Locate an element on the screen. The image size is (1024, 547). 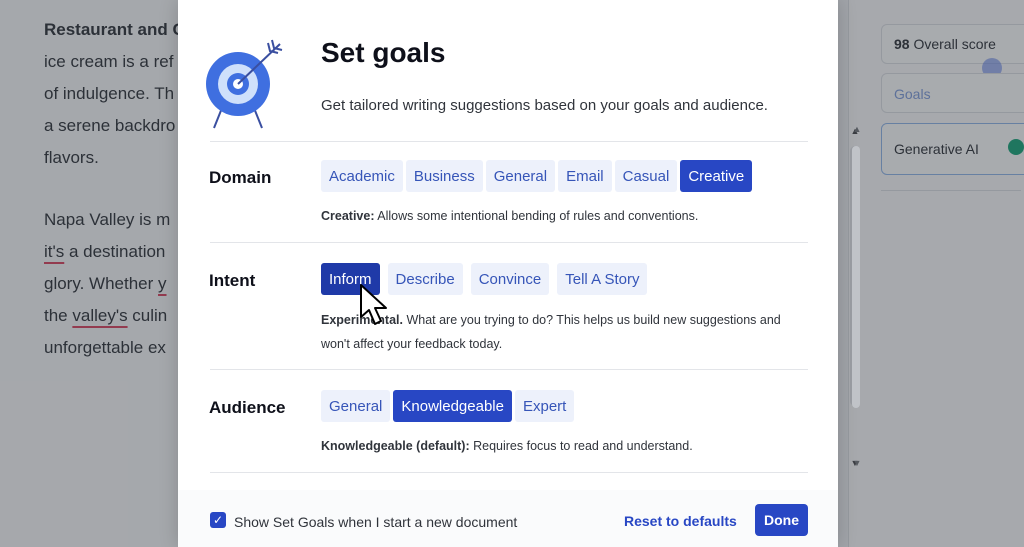
audience-label: Audience is located at coordinates (247, 407).